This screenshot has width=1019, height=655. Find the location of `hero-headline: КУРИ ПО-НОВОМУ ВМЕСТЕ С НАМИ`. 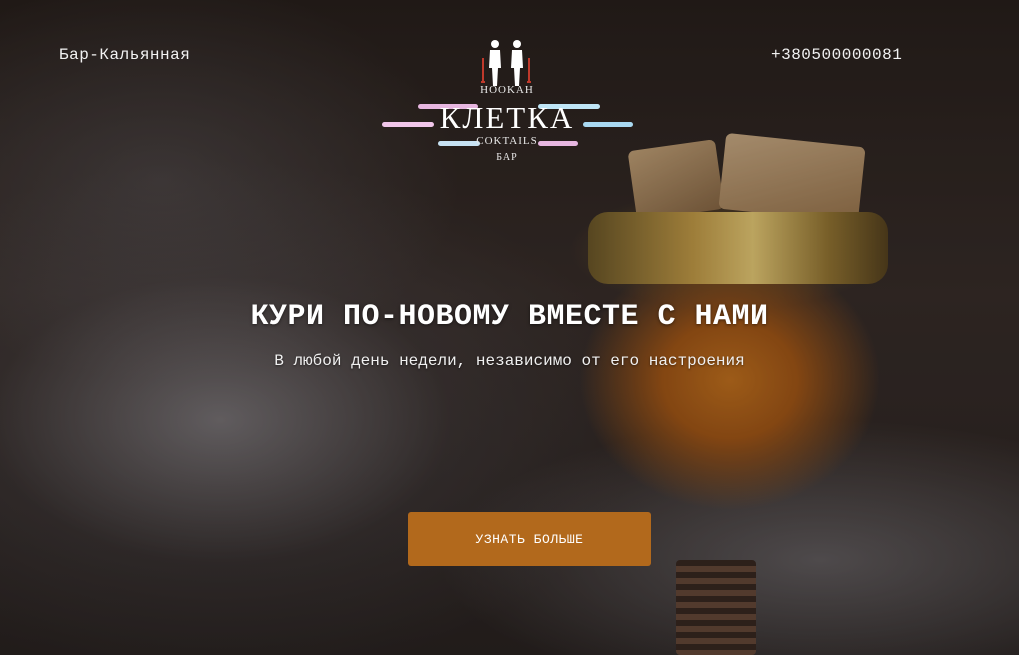

hero-headline: КУРИ ПО-НОВОМУ ВМЕСТЕ С НАМИ is located at coordinates (509, 317).